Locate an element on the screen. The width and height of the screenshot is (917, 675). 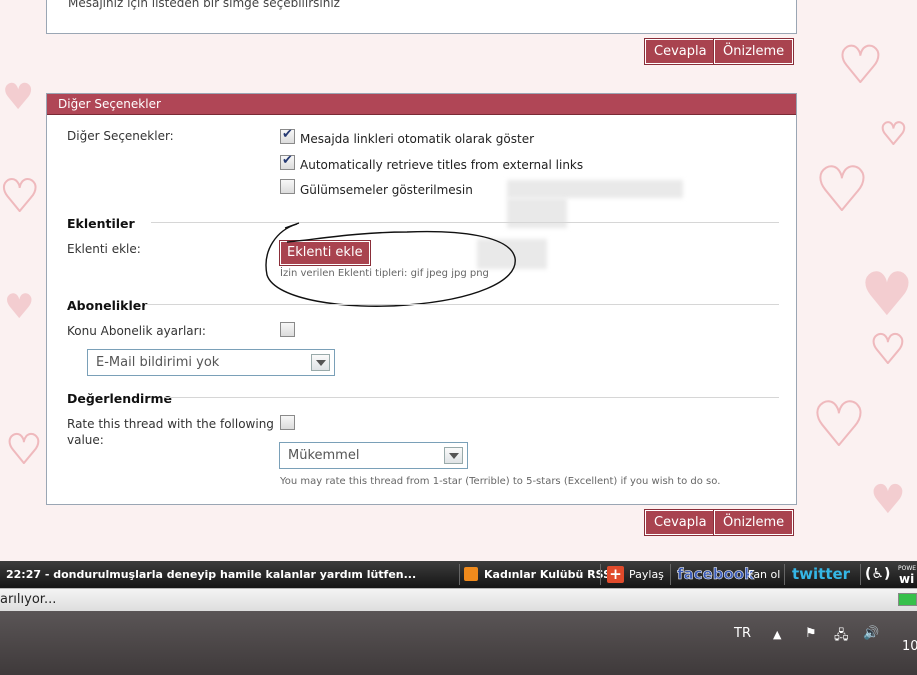
rating-select-value: Mükemmel is located at coordinates (324, 455).